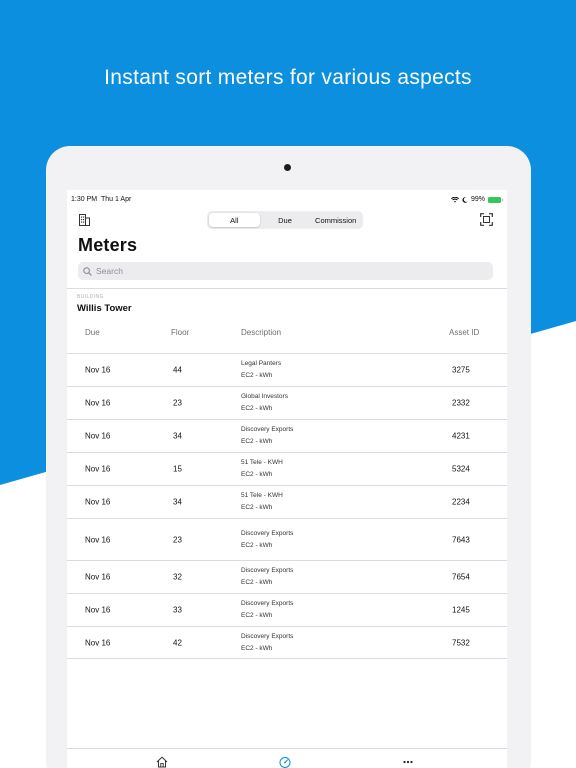 This screenshot has height=768, width=576. What do you see at coordinates (461, 370) in the screenshot?
I see `row-asset-id: 3275` at bounding box center [461, 370].